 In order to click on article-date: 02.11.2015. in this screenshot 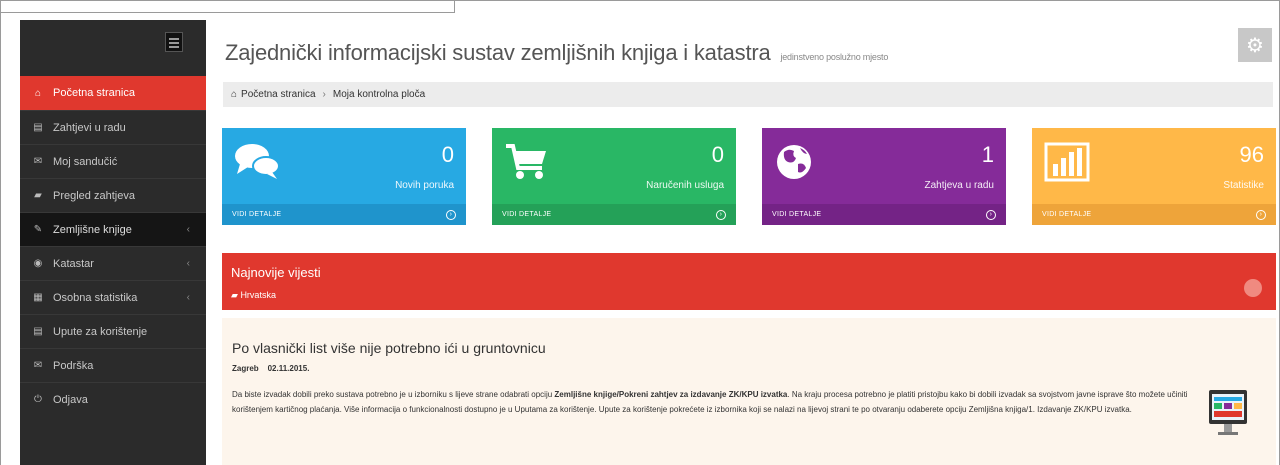, I will do `click(288, 368)`.